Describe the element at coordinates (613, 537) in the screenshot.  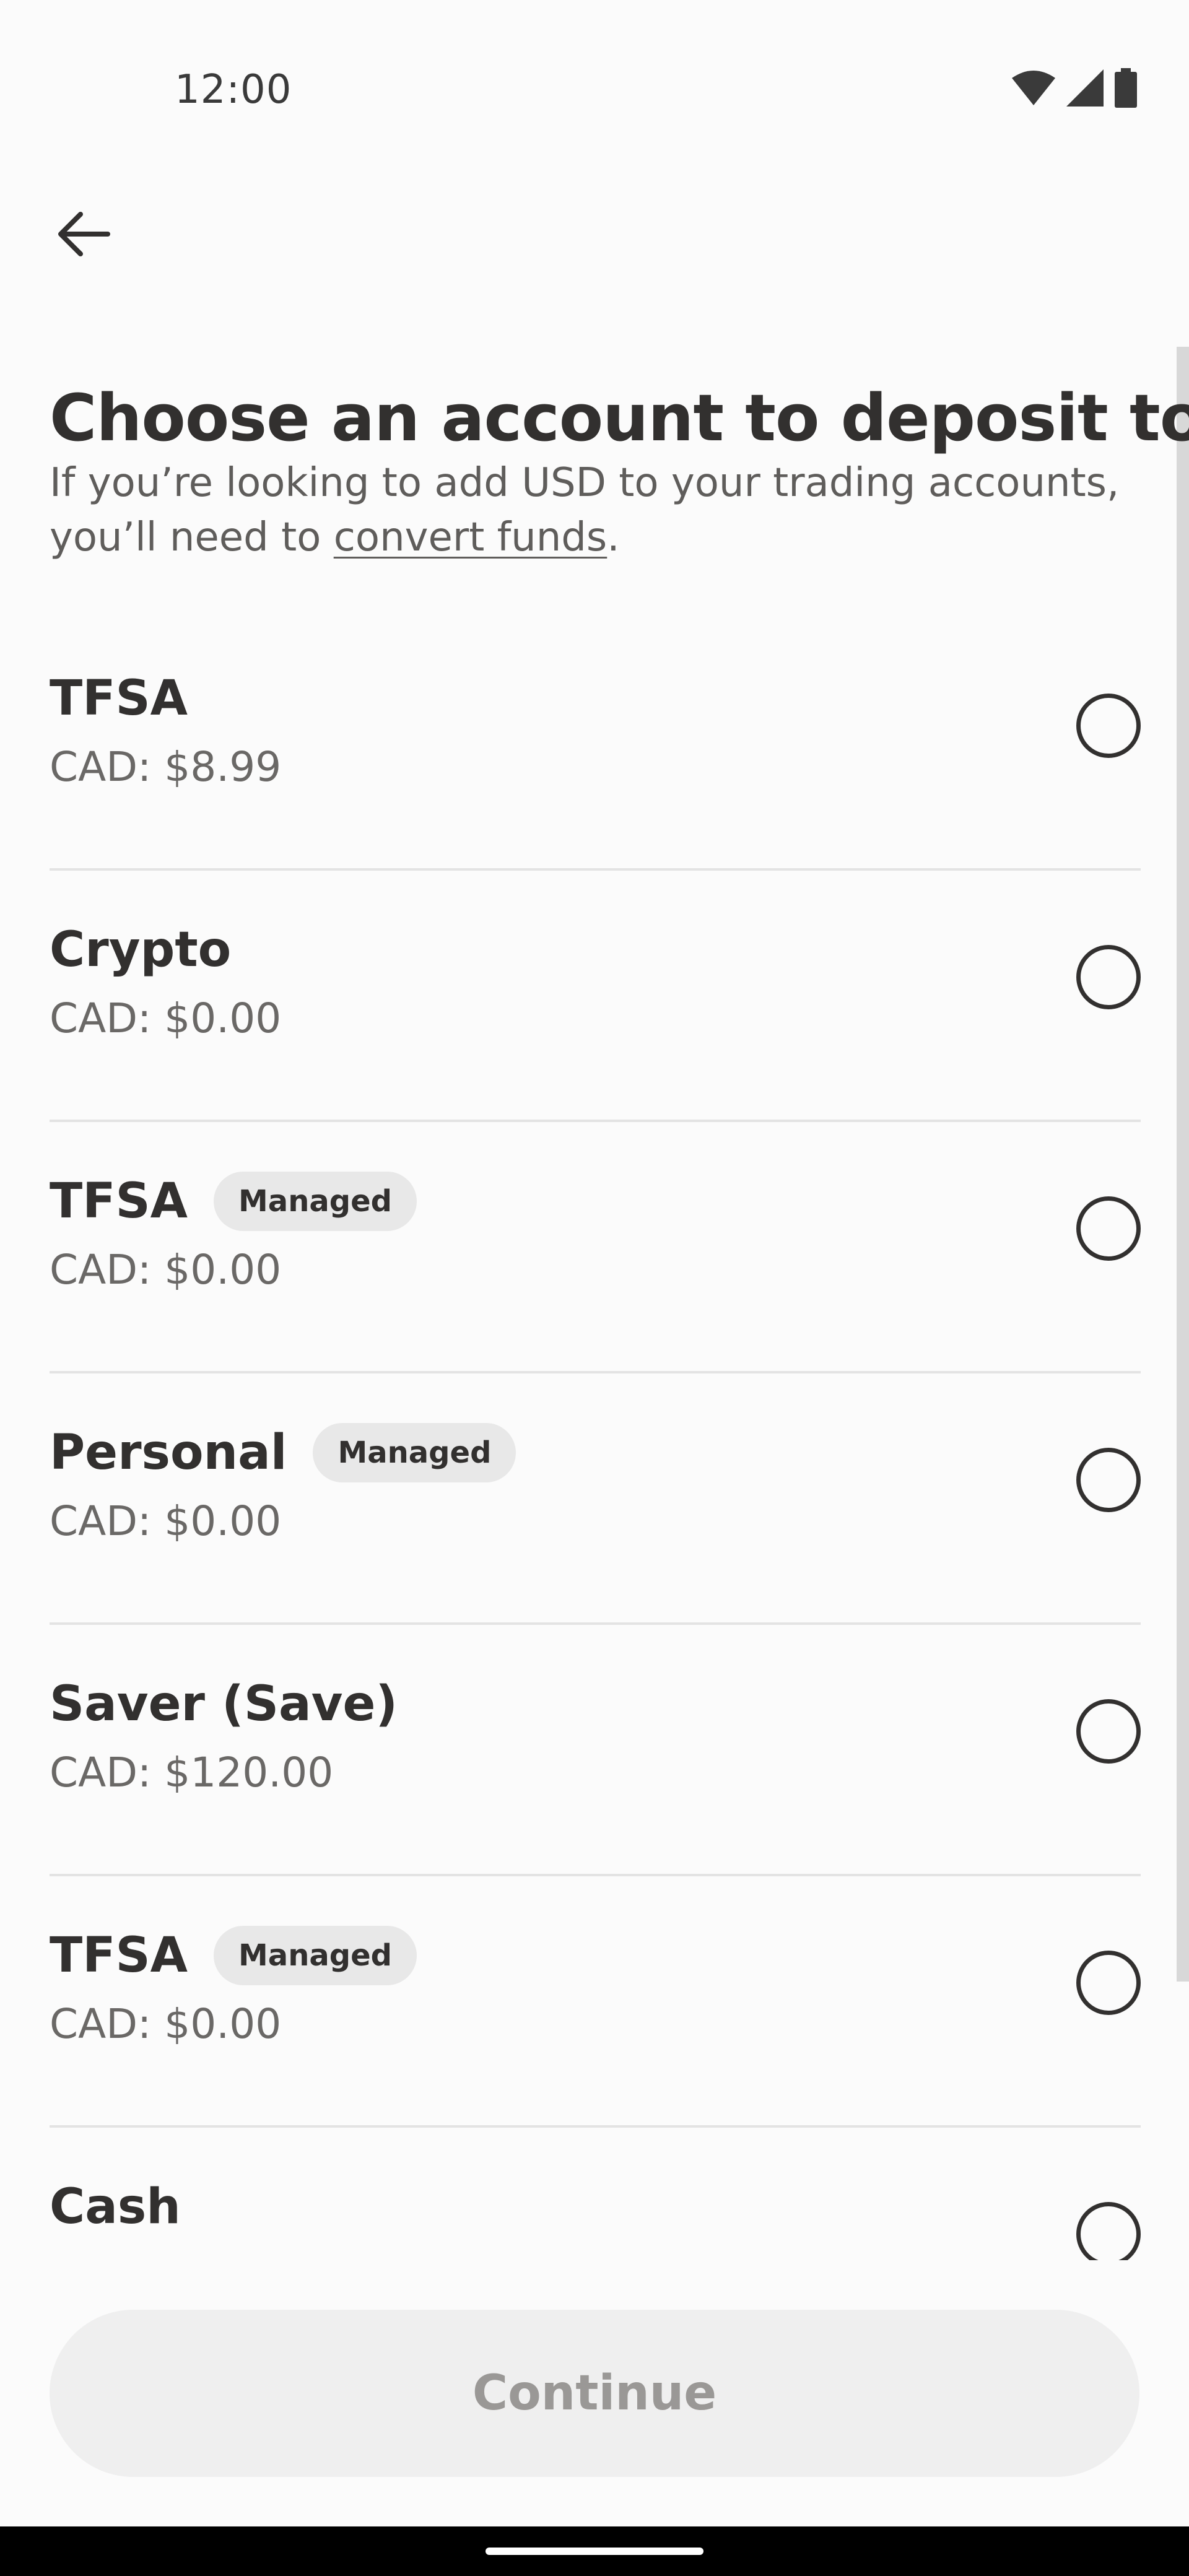
I see `subtitle-end: .` at that location.